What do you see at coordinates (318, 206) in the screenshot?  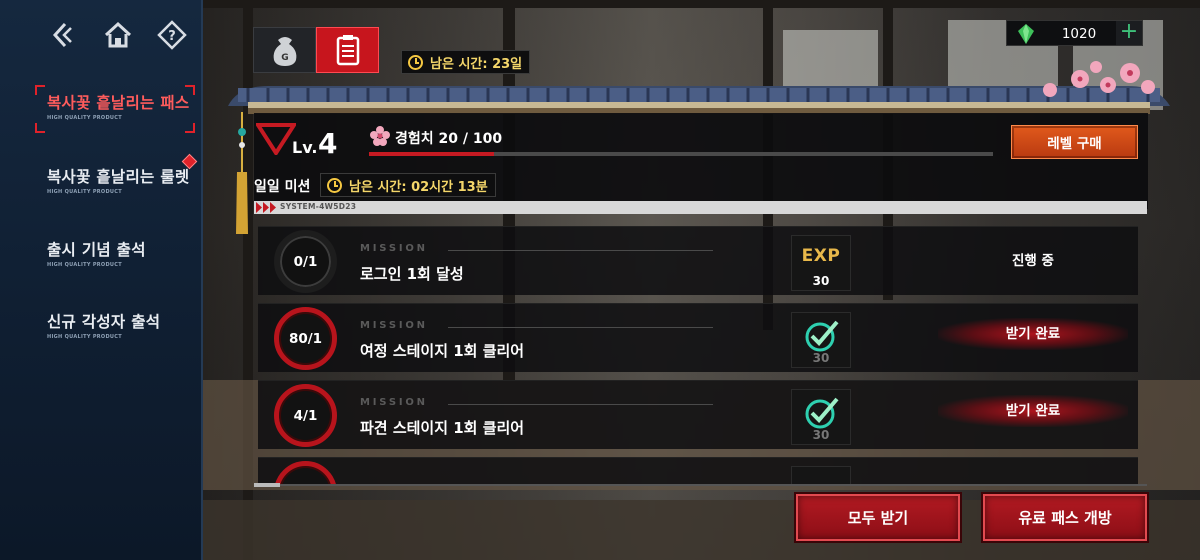 I see `system-code: SYSTEM-4W5D23` at bounding box center [318, 206].